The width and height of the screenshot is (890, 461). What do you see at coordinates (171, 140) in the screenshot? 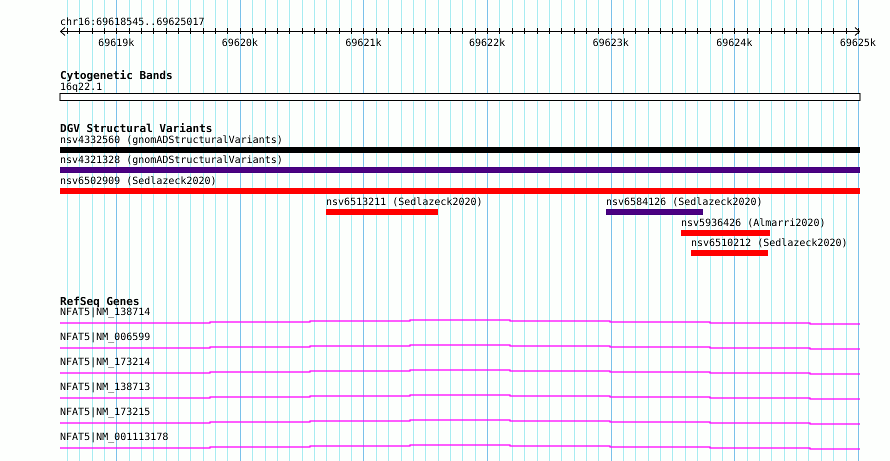
I see `variant-label: nsv4332560 (gnomADStructuralVariants)` at bounding box center [171, 140].